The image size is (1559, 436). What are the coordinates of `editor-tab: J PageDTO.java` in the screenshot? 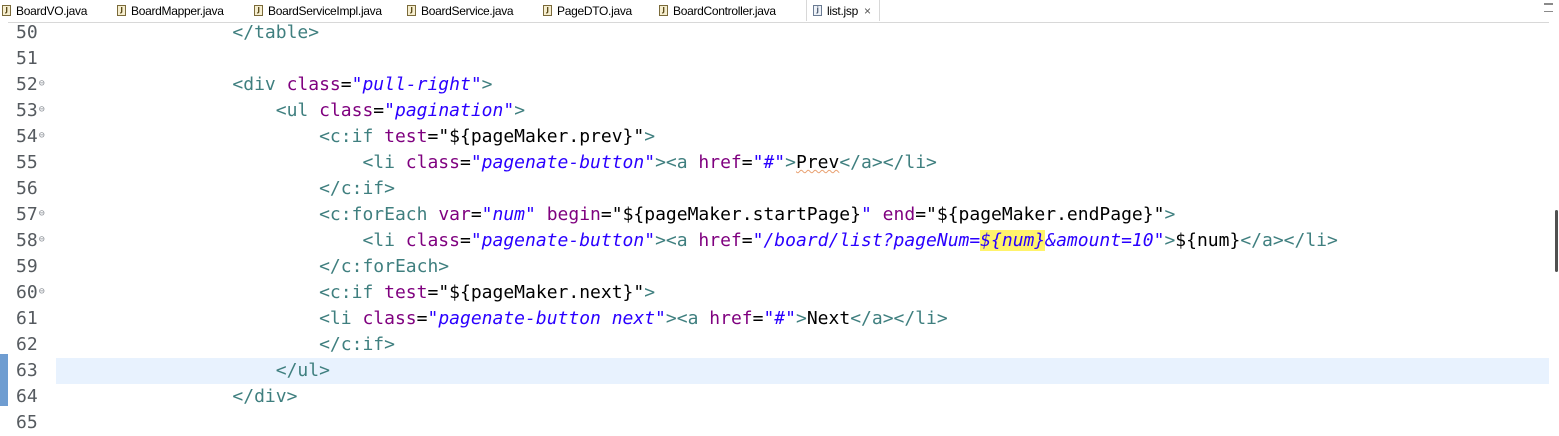 It's located at (587, 10).